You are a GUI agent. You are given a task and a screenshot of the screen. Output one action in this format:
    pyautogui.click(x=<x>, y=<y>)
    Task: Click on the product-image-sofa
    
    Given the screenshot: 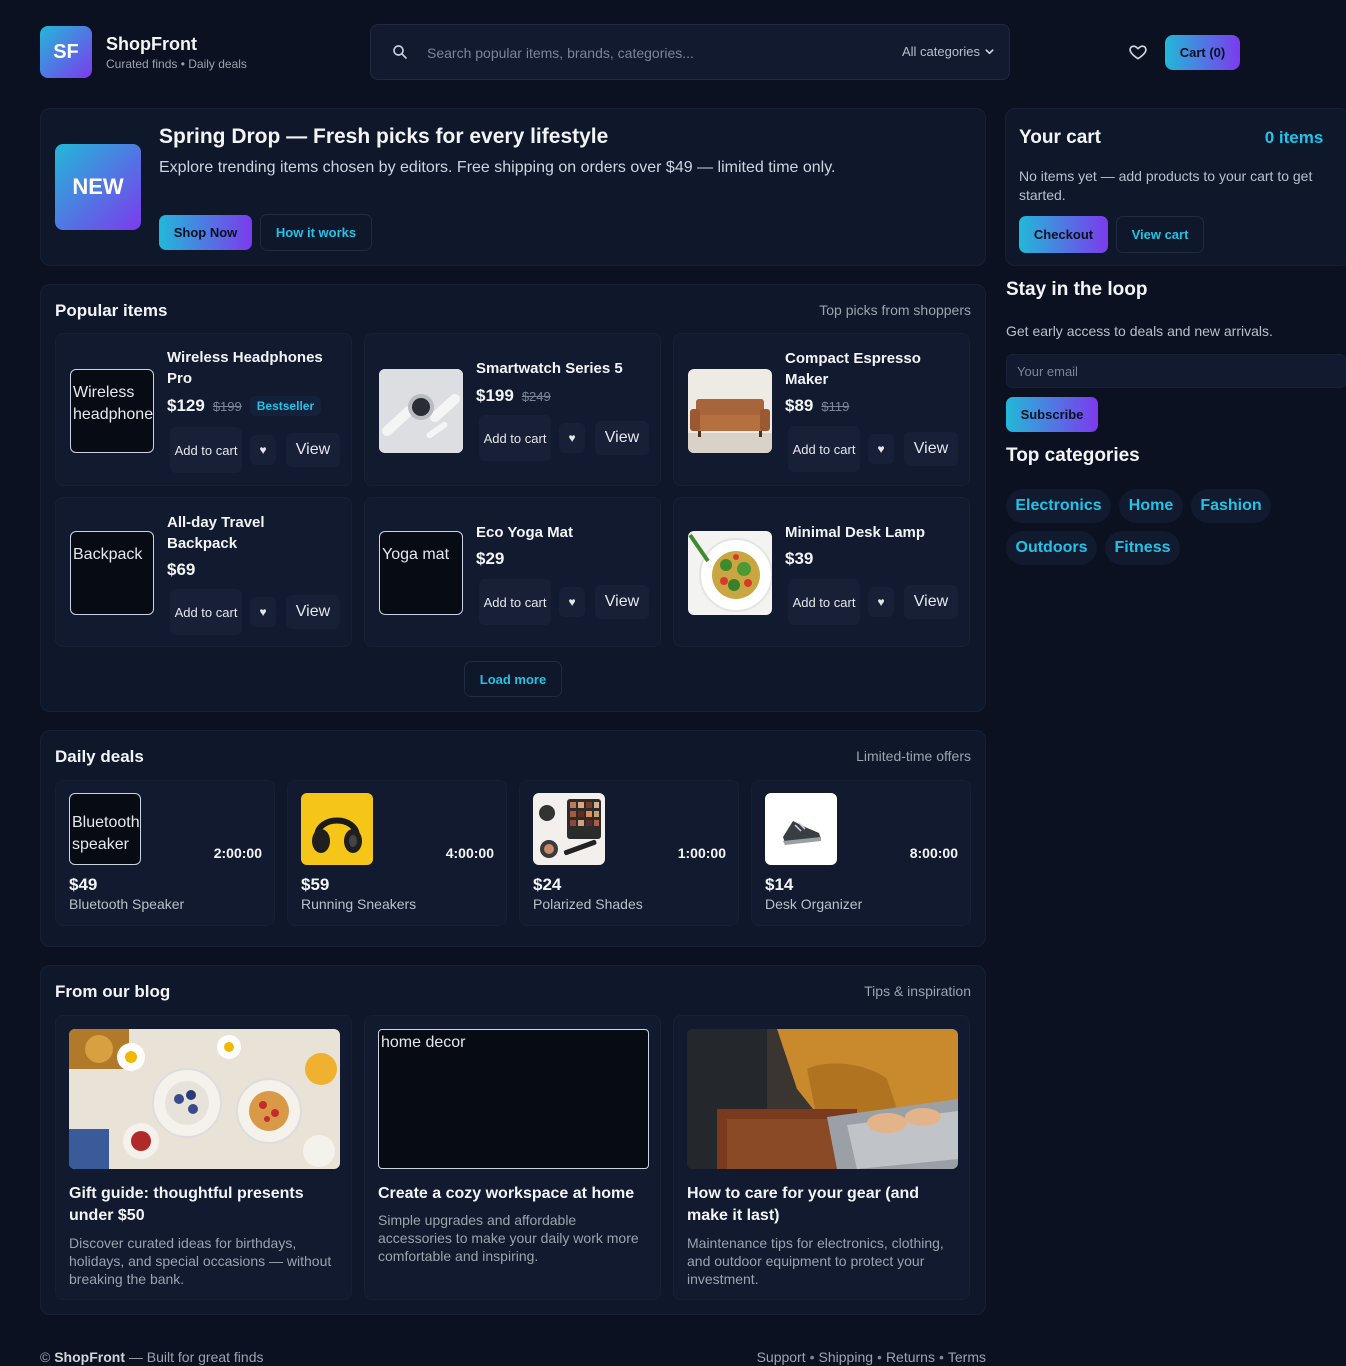 What is the action you would take?
    pyautogui.click(x=730, y=411)
    